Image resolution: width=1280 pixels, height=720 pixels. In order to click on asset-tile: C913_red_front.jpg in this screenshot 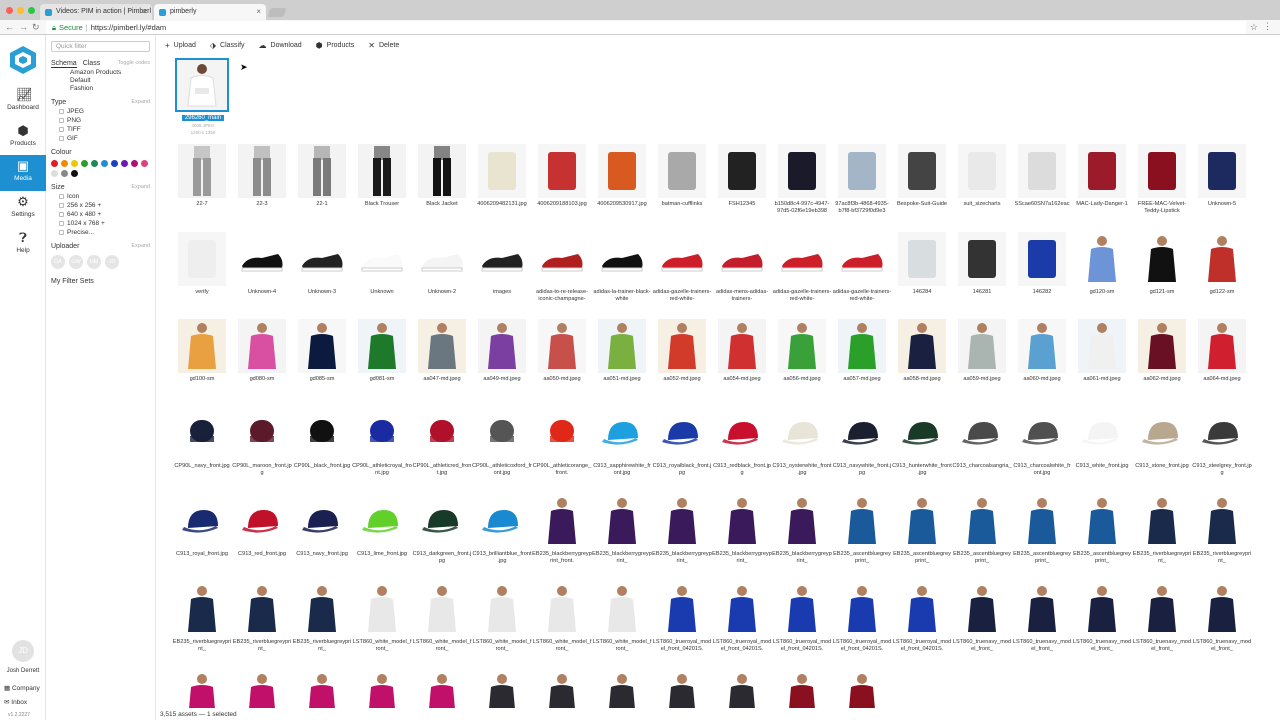, I will do `click(262, 537)`.